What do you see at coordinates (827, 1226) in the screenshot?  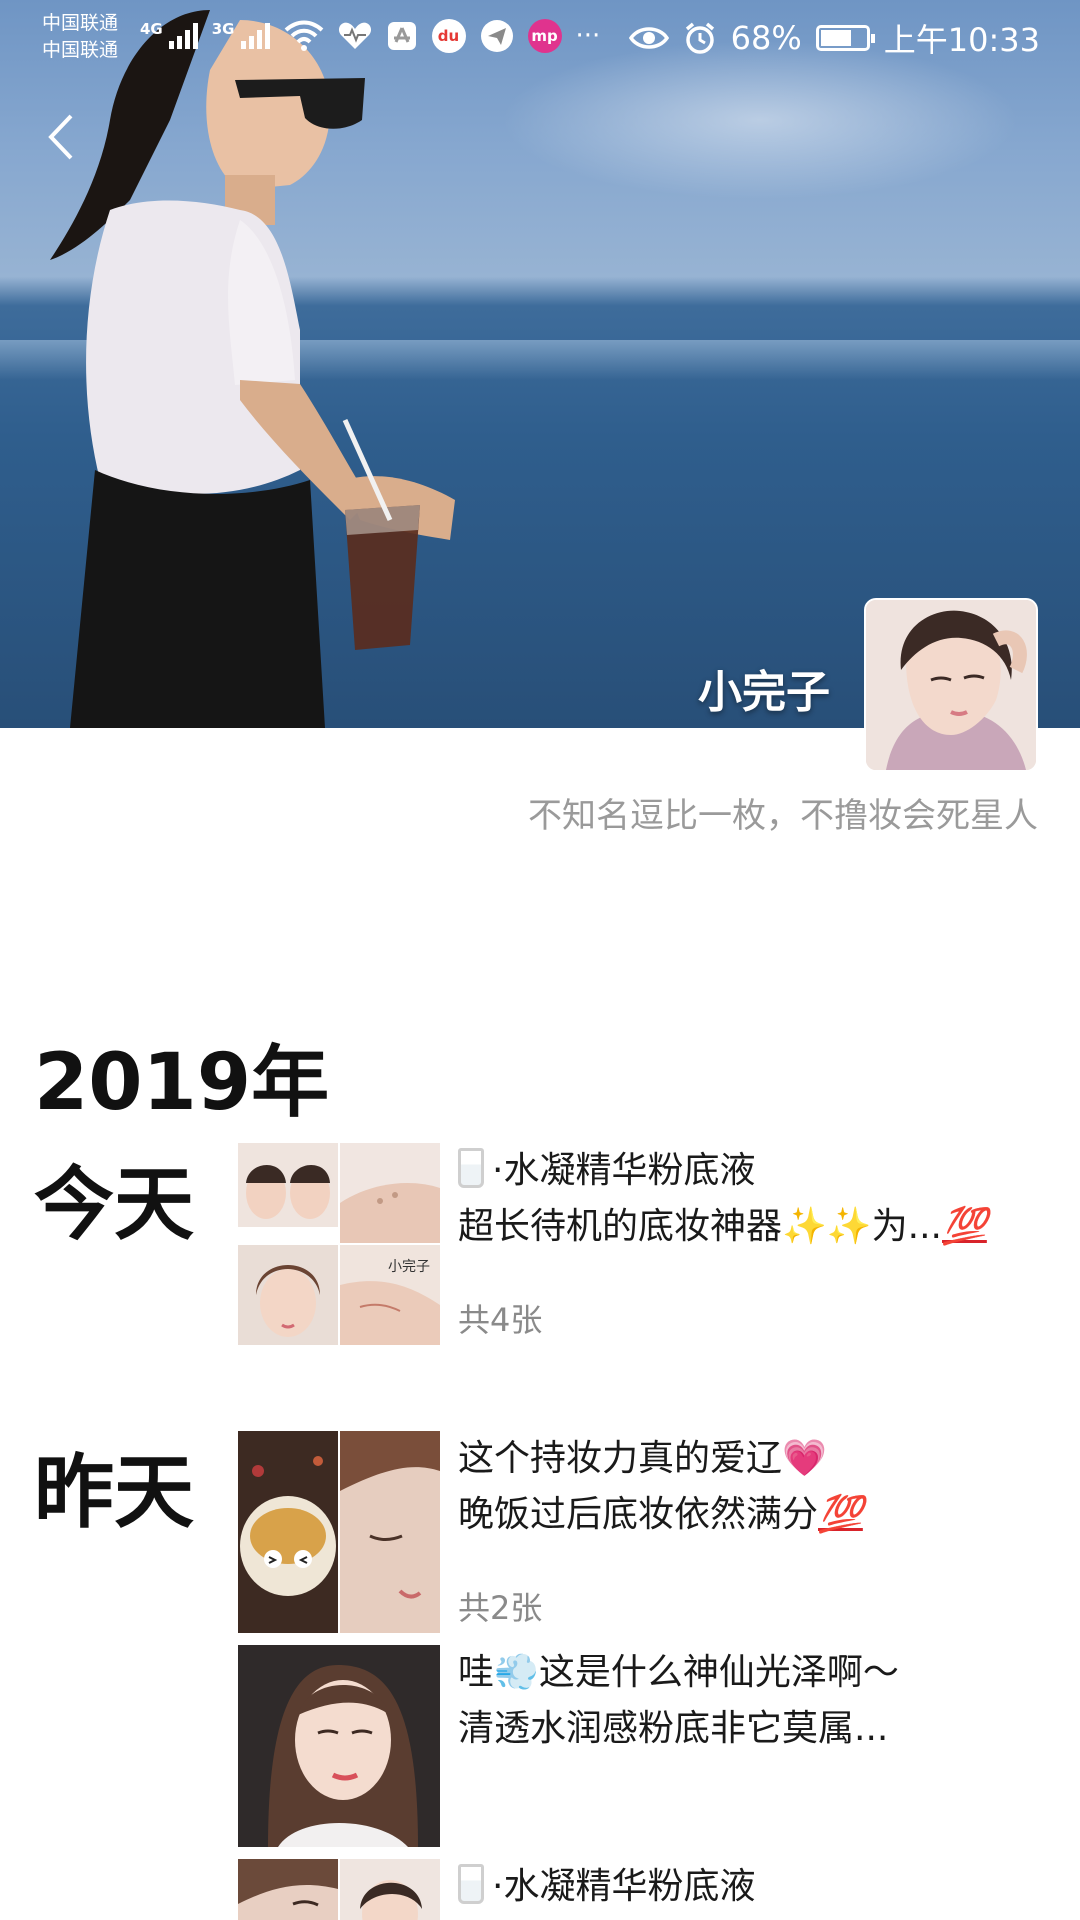 I see `sparkles-icon: ✨✨` at bounding box center [827, 1226].